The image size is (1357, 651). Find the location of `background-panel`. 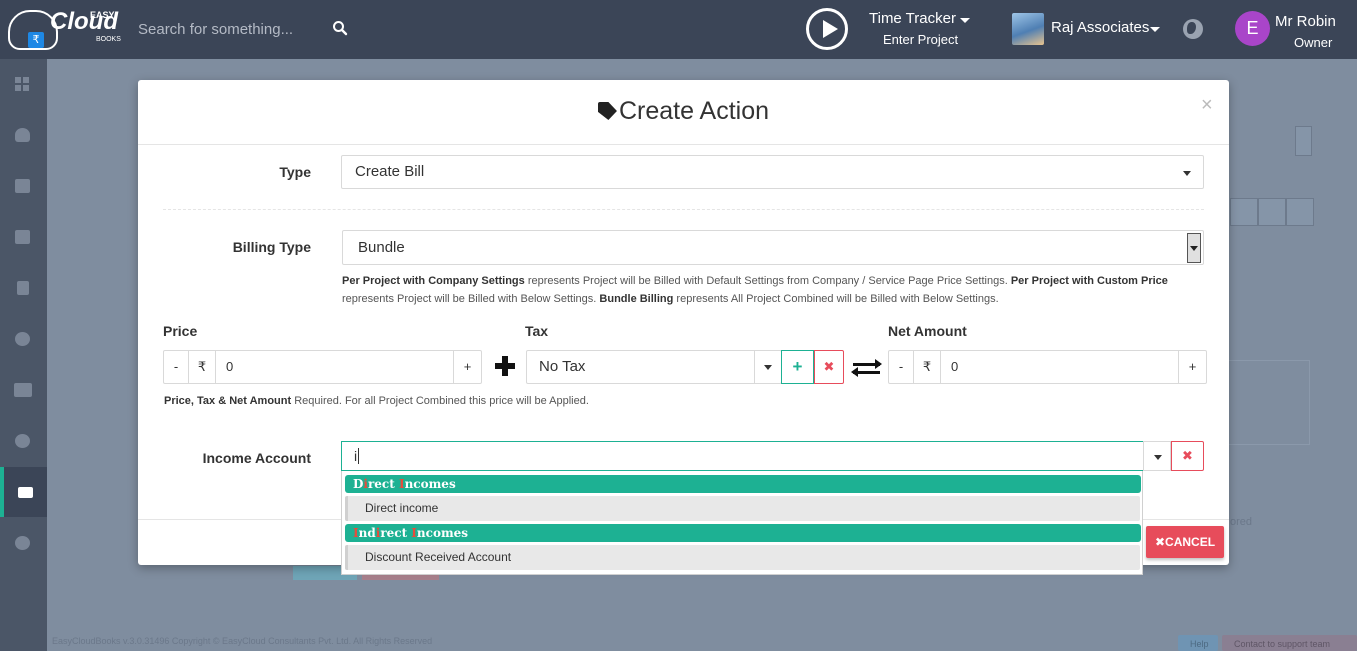

background-panel is located at coordinates (1267, 402).